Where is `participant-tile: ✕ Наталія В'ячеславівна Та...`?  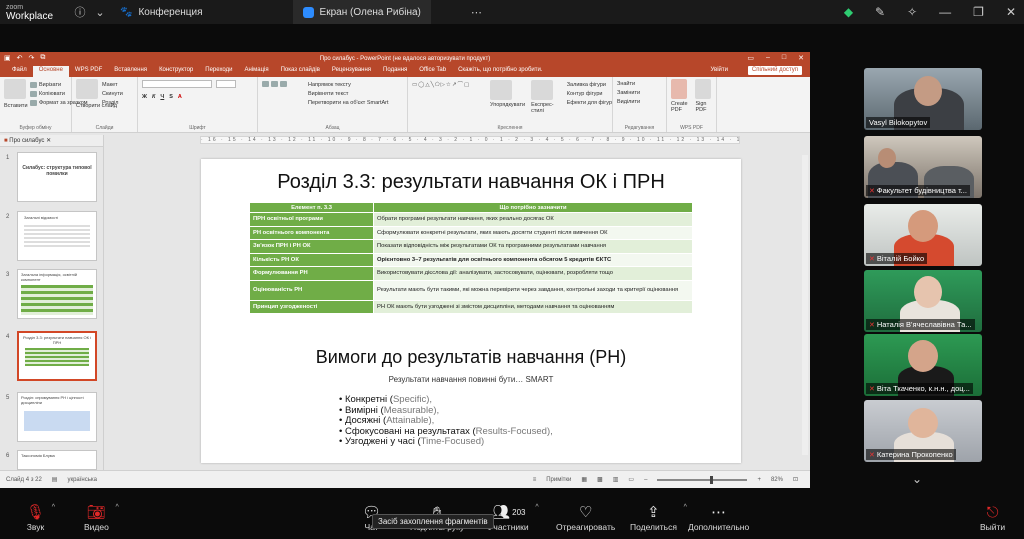
participant-tile: ✕ Наталія В'ячеславівна Та... is located at coordinates (923, 301).